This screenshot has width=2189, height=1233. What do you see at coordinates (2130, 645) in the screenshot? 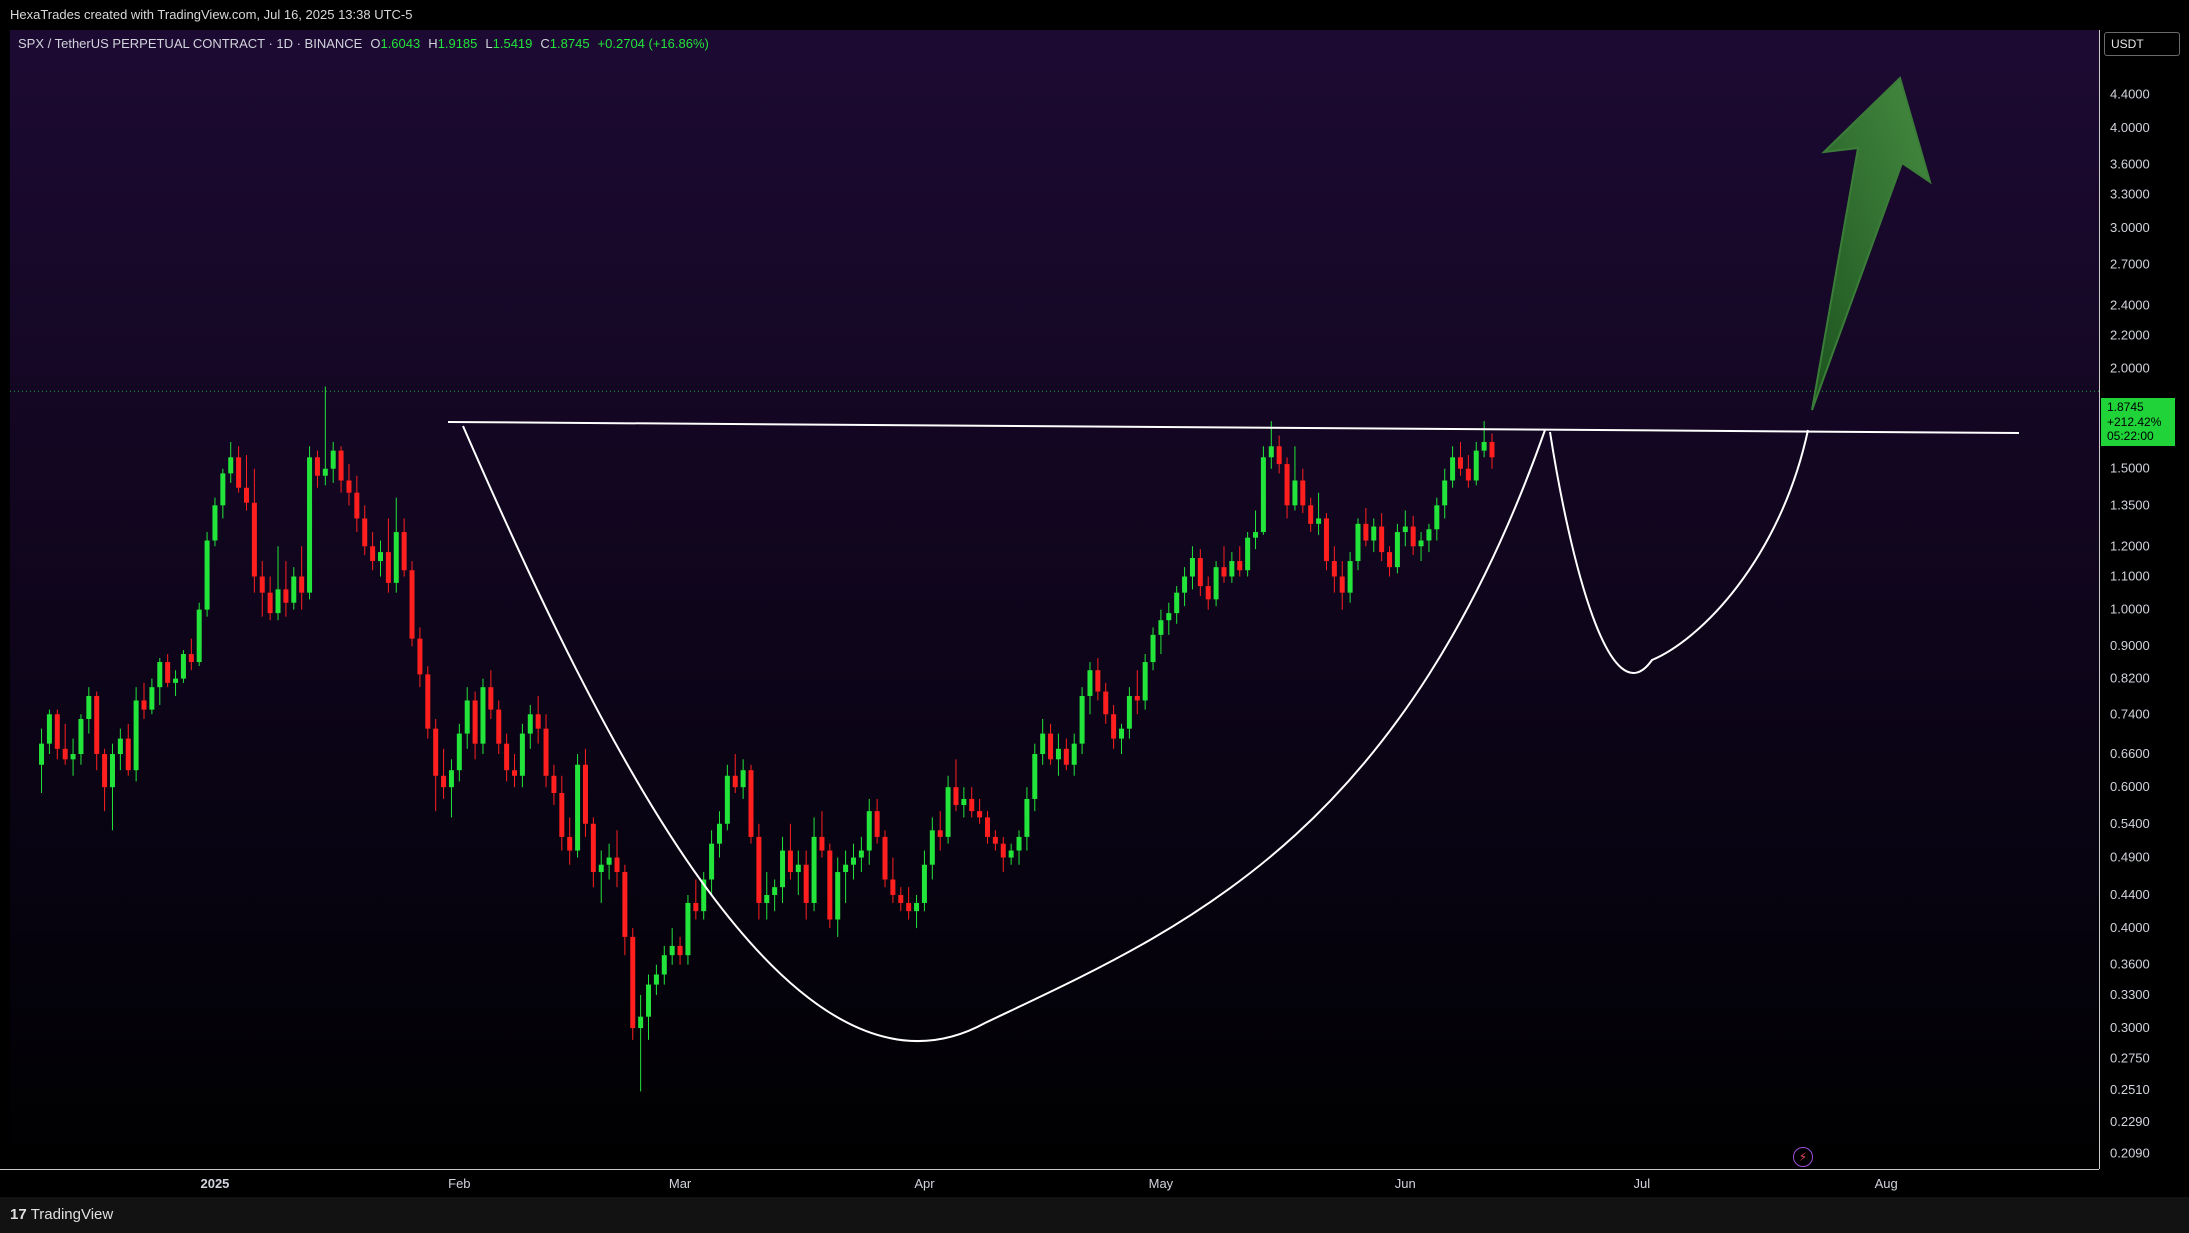
I see `price-tick-label: 0.9000` at bounding box center [2130, 645].